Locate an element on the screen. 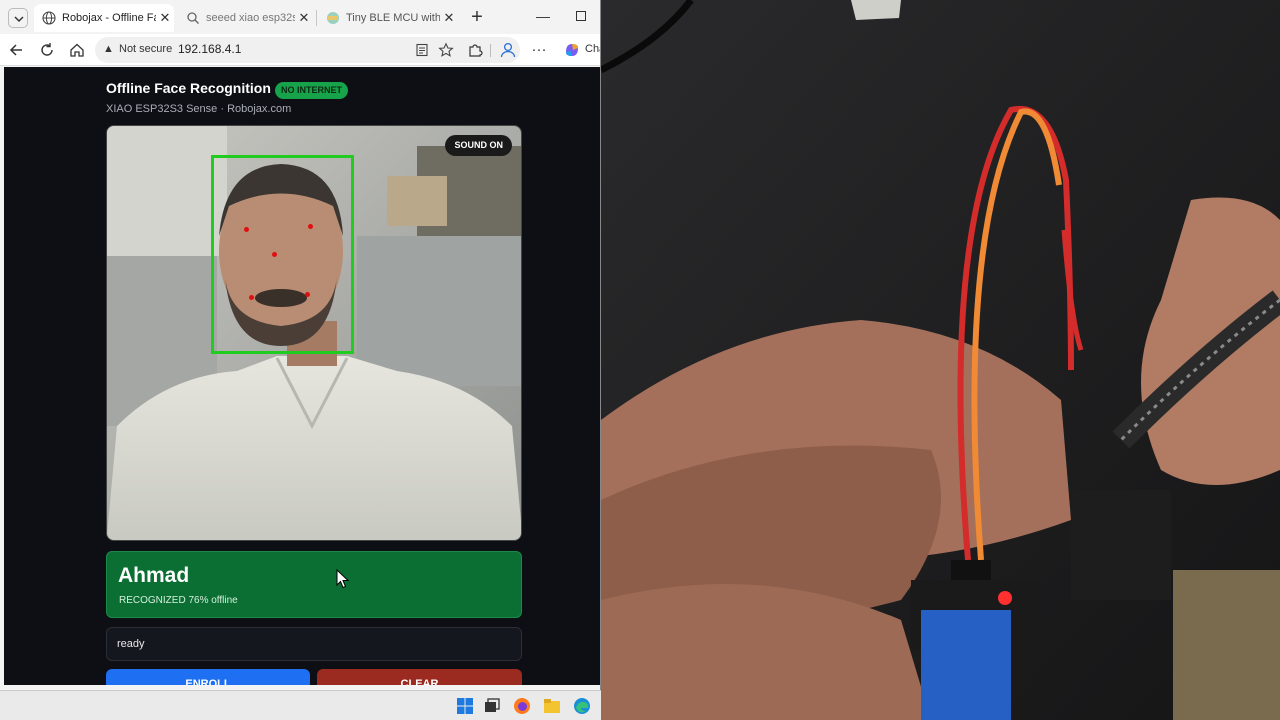 Image resolution: width=1280 pixels, height=720 pixels. search-icon is located at coordinates (193, 18).